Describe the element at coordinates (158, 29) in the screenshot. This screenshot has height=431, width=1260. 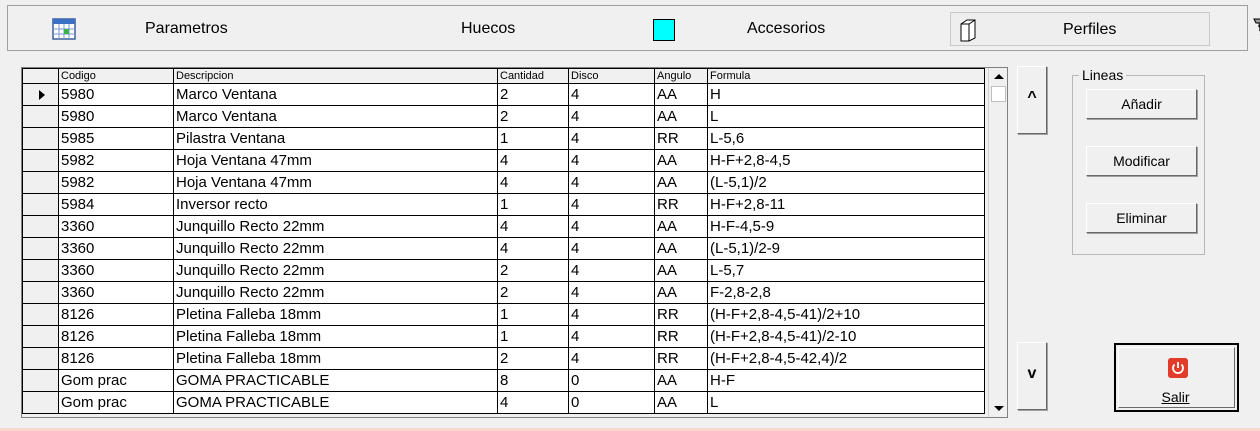
I see `tab-parametros: Parametros` at that location.